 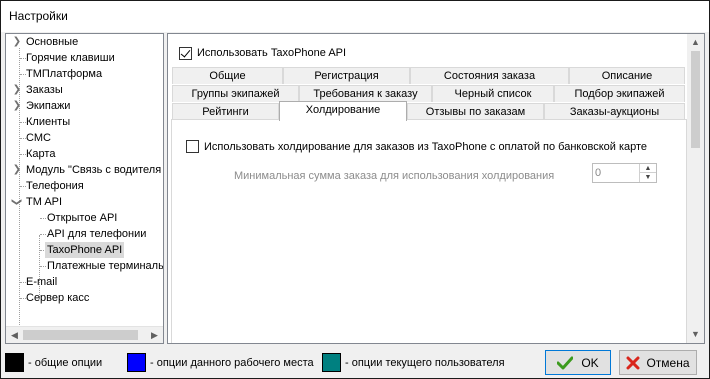 I want to click on tab-blacklist: Черный список, so click(x=493, y=93).